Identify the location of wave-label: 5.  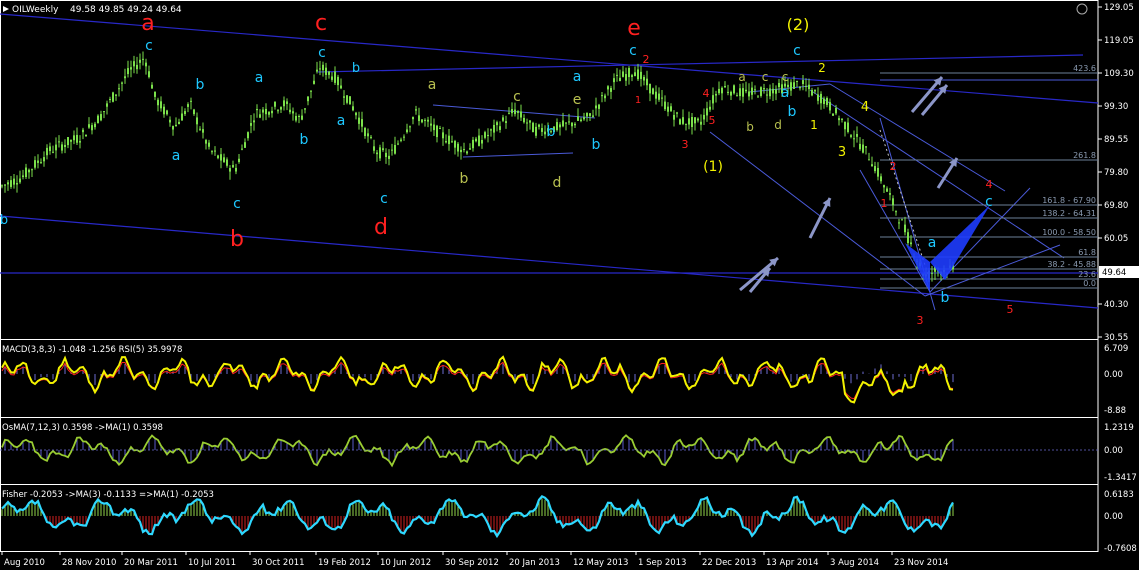
(1010, 309).